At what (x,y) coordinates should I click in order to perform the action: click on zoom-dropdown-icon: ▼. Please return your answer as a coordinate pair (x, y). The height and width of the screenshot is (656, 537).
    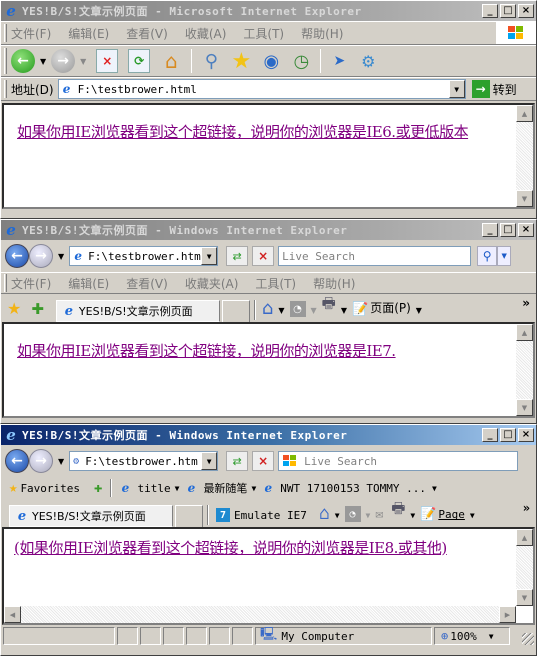
    Looking at the image, I should click on (491, 636).